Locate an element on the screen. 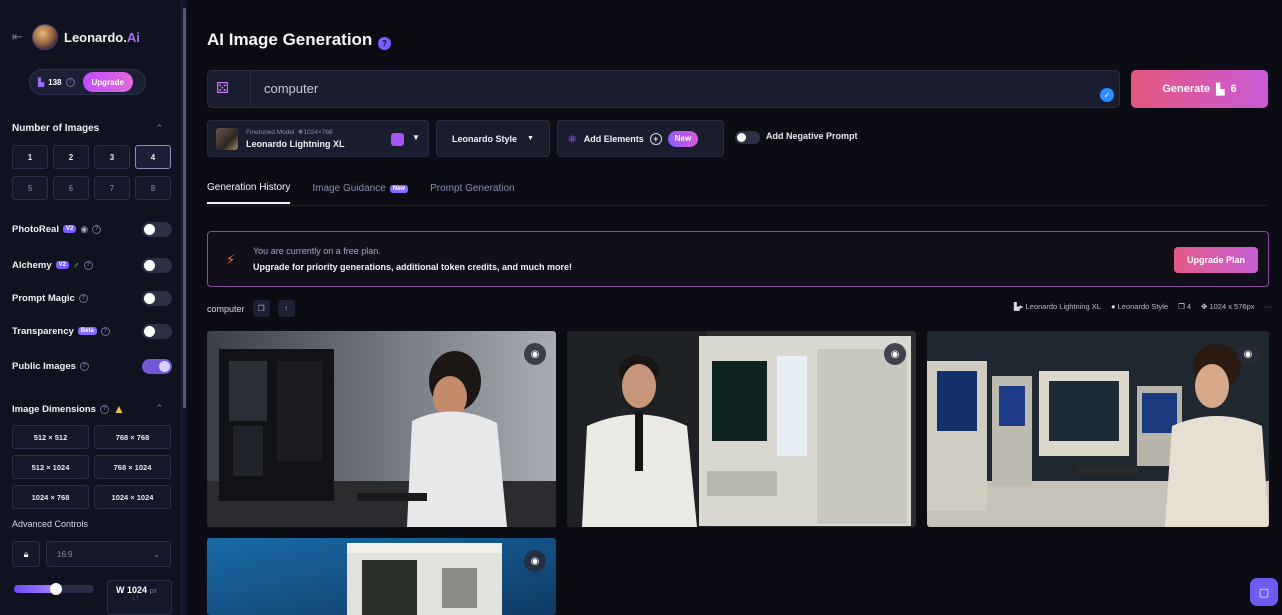  image-dimensions-title: Image Dimensions is located at coordinates (54, 409).